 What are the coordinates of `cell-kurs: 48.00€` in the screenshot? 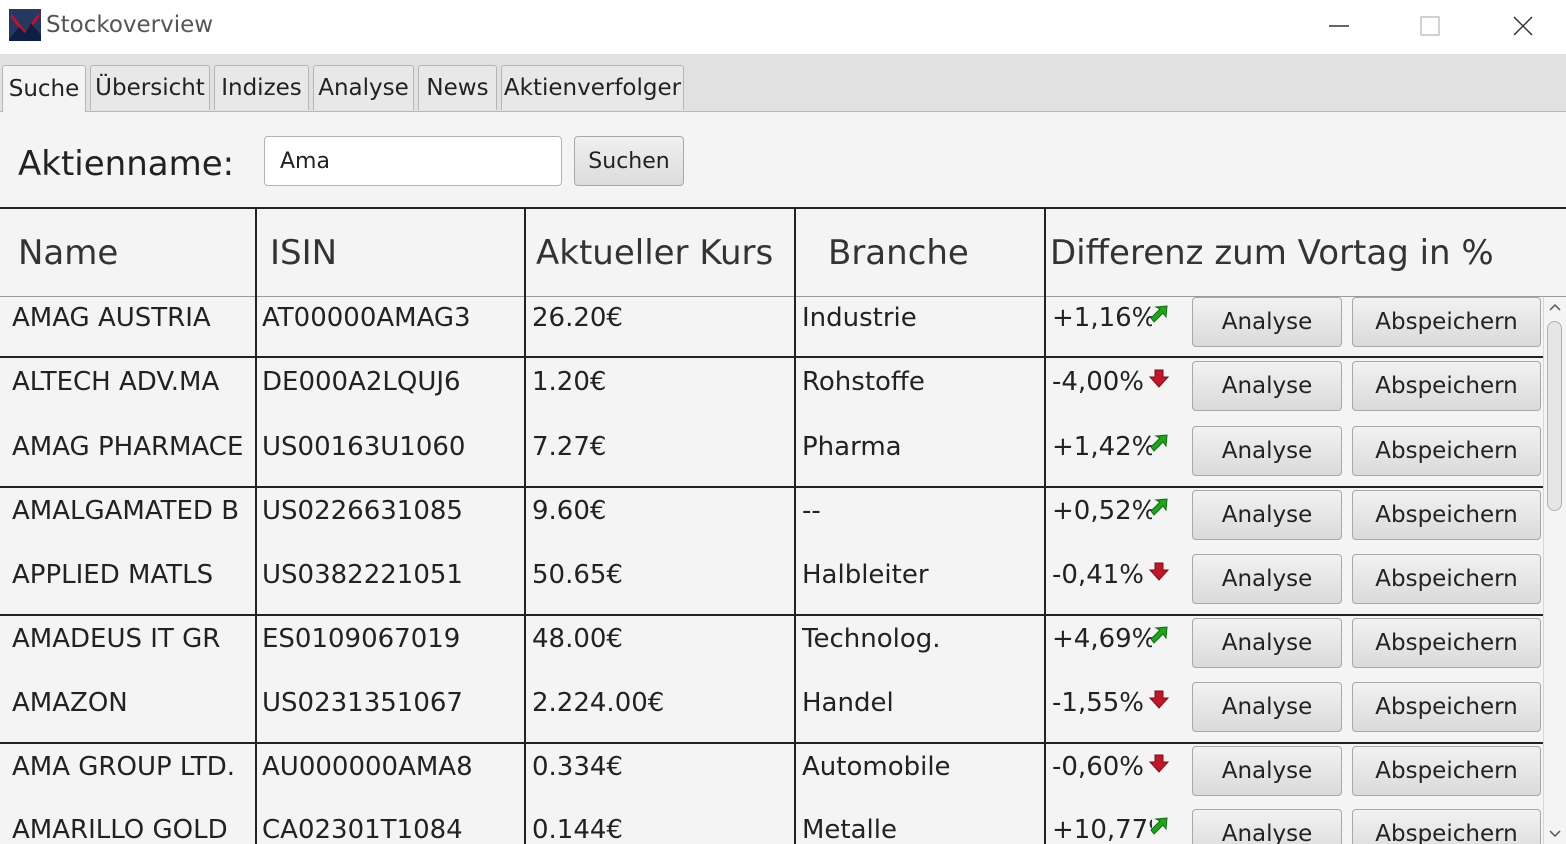 It's located at (577, 639).